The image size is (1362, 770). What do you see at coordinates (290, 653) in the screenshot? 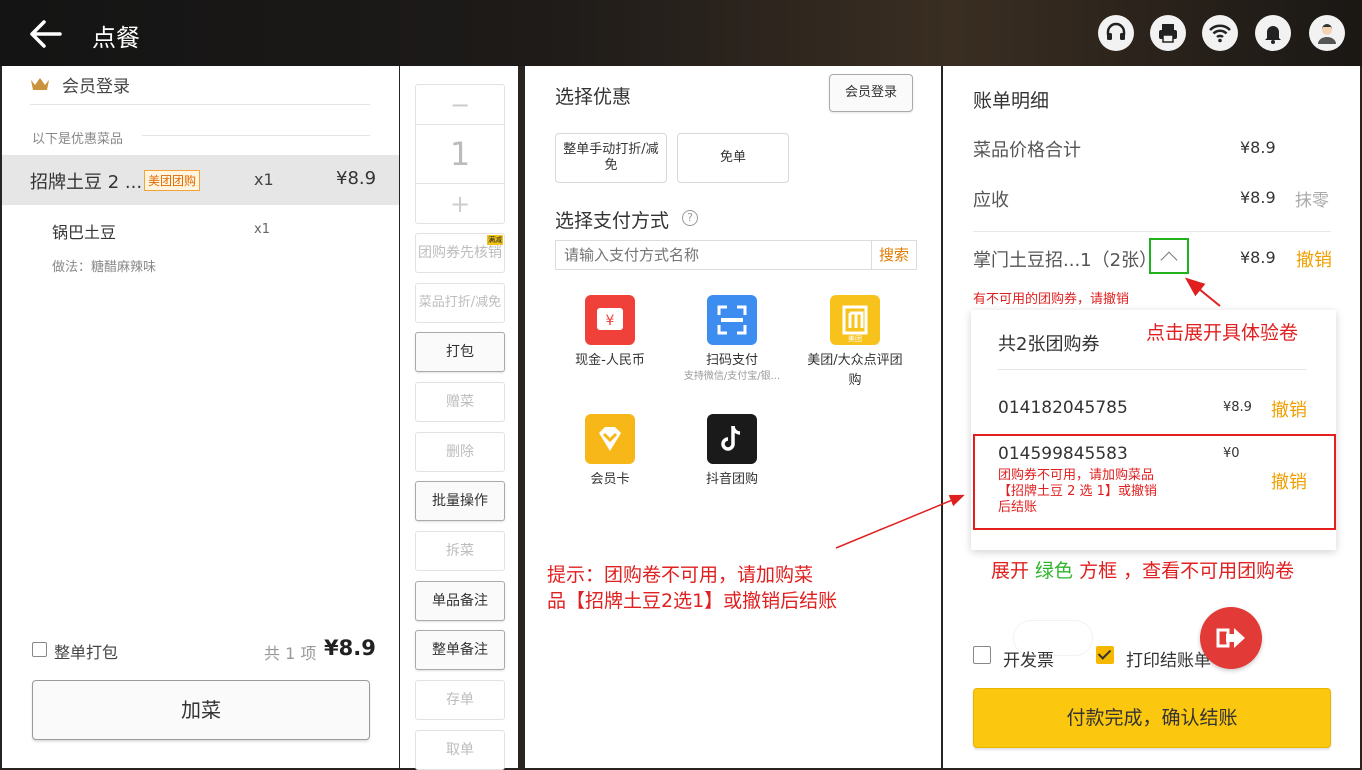
I see `total-count: 共 1 项` at bounding box center [290, 653].